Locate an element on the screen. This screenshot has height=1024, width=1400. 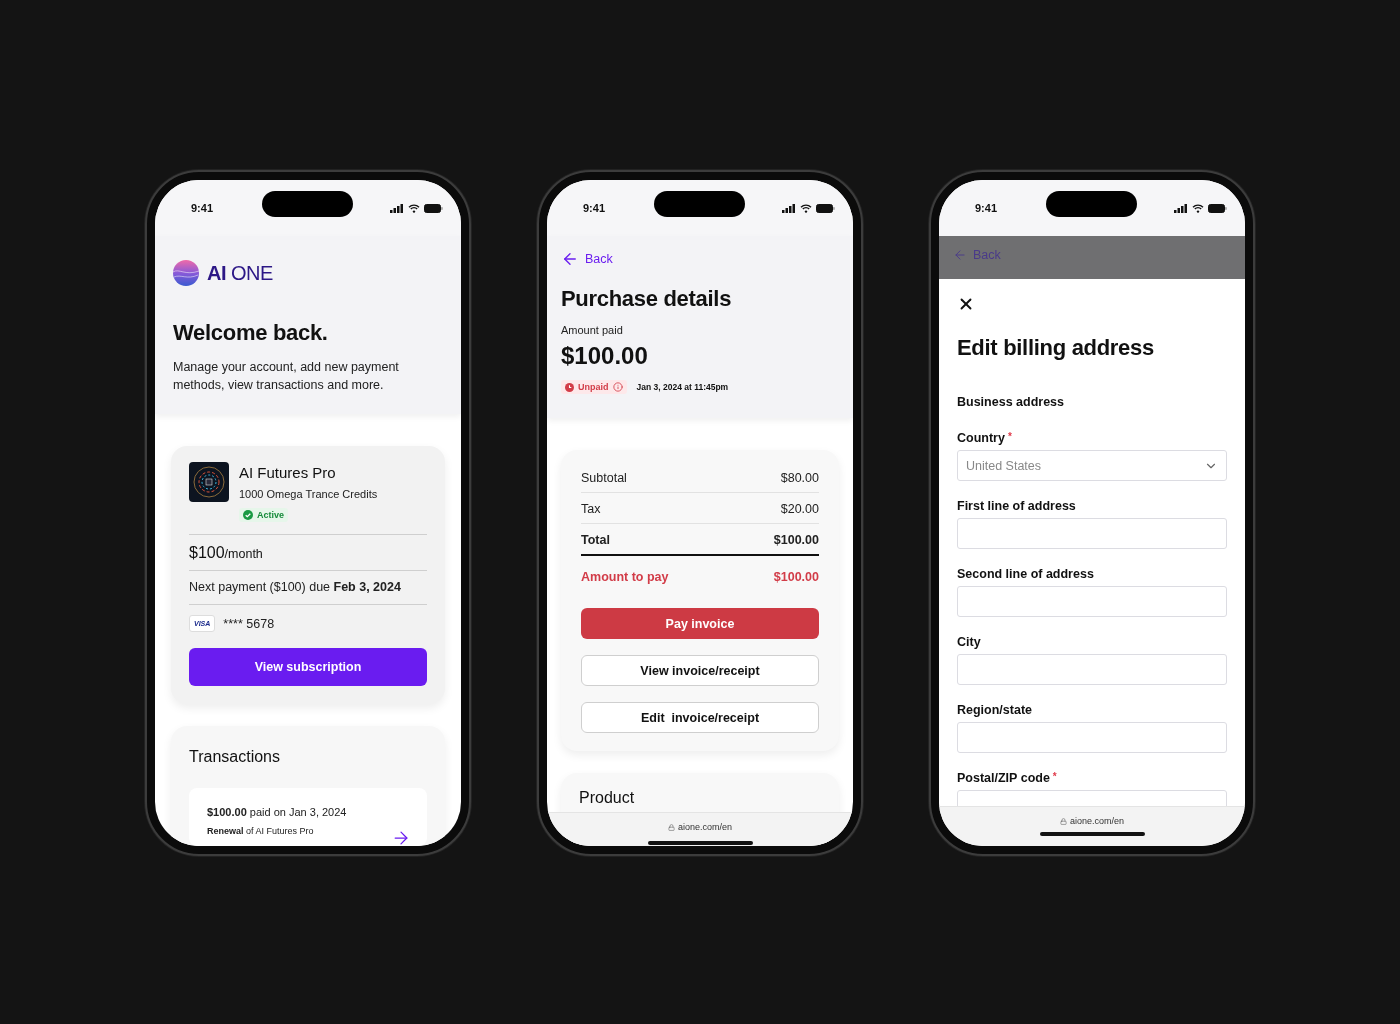
amount-value: $100.00 is located at coordinates (605, 356).